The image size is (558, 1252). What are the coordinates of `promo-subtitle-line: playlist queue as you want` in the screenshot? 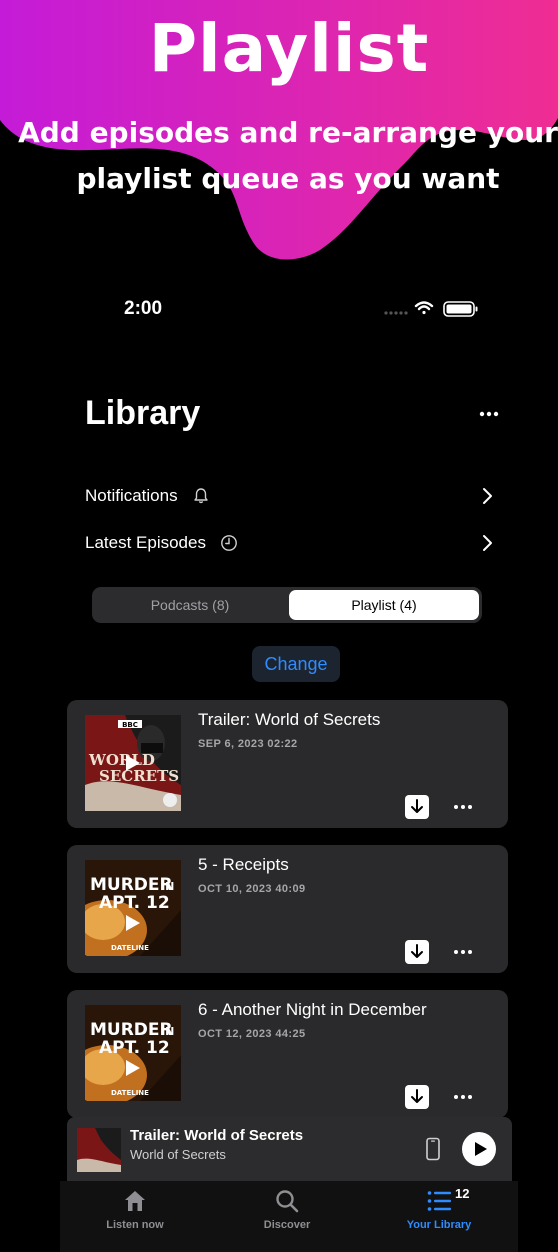 It's located at (288, 178).